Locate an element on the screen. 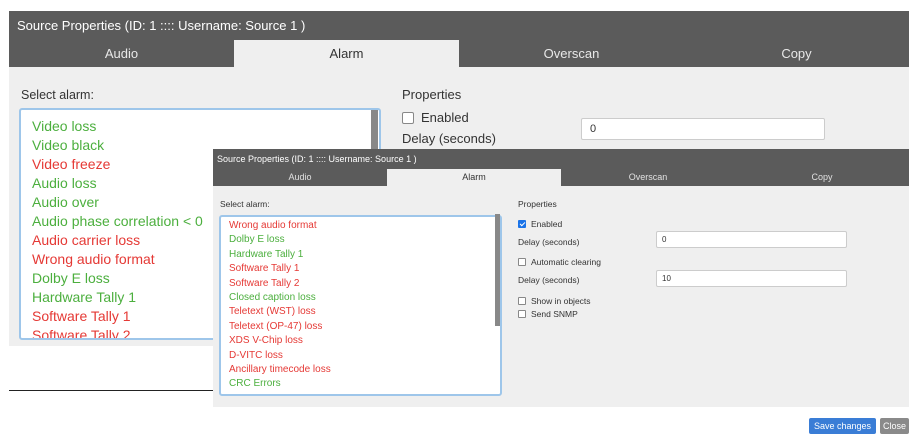  delay-2-label: Delay (seconds) is located at coordinates (548, 280).